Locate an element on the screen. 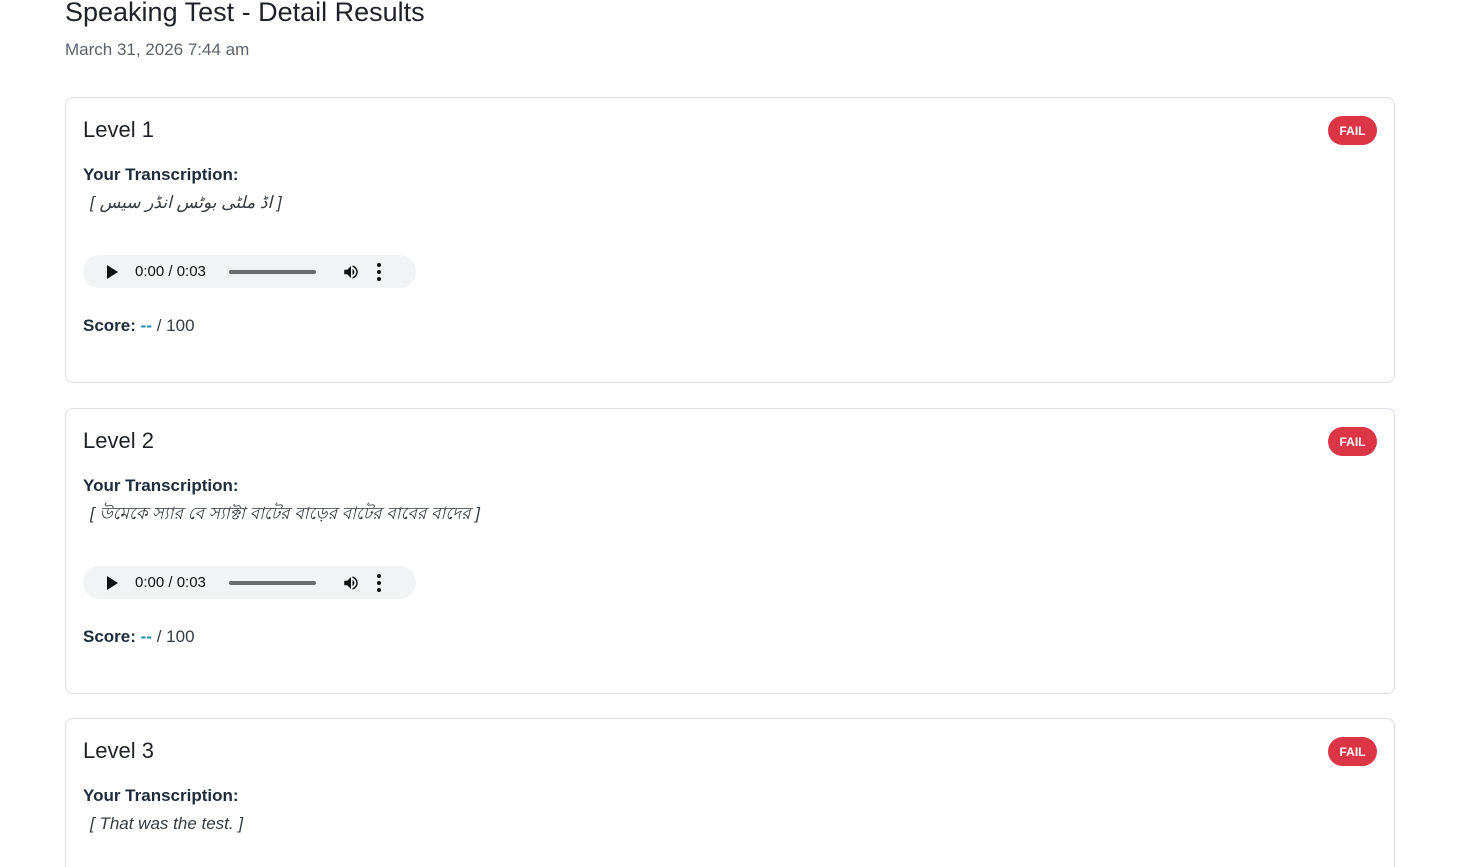  level-title: Level 1 is located at coordinates (118, 129).